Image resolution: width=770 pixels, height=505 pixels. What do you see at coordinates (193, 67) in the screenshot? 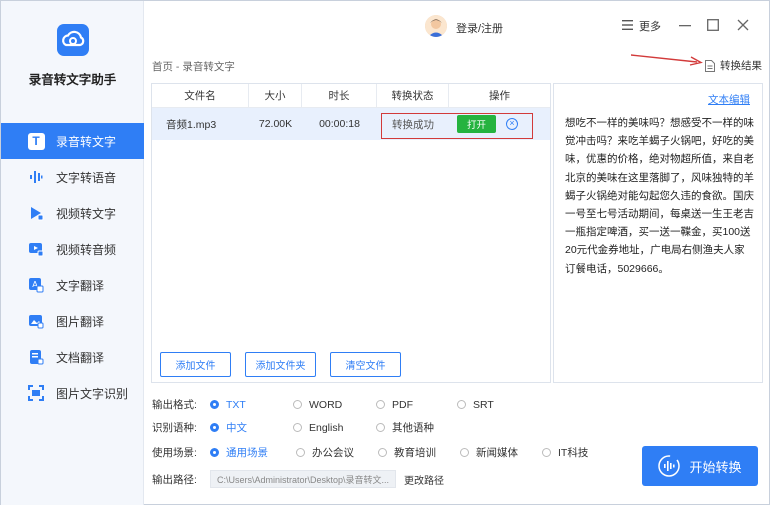
I see `breadcrumb: 首页 - 录音转文字` at bounding box center [193, 67].